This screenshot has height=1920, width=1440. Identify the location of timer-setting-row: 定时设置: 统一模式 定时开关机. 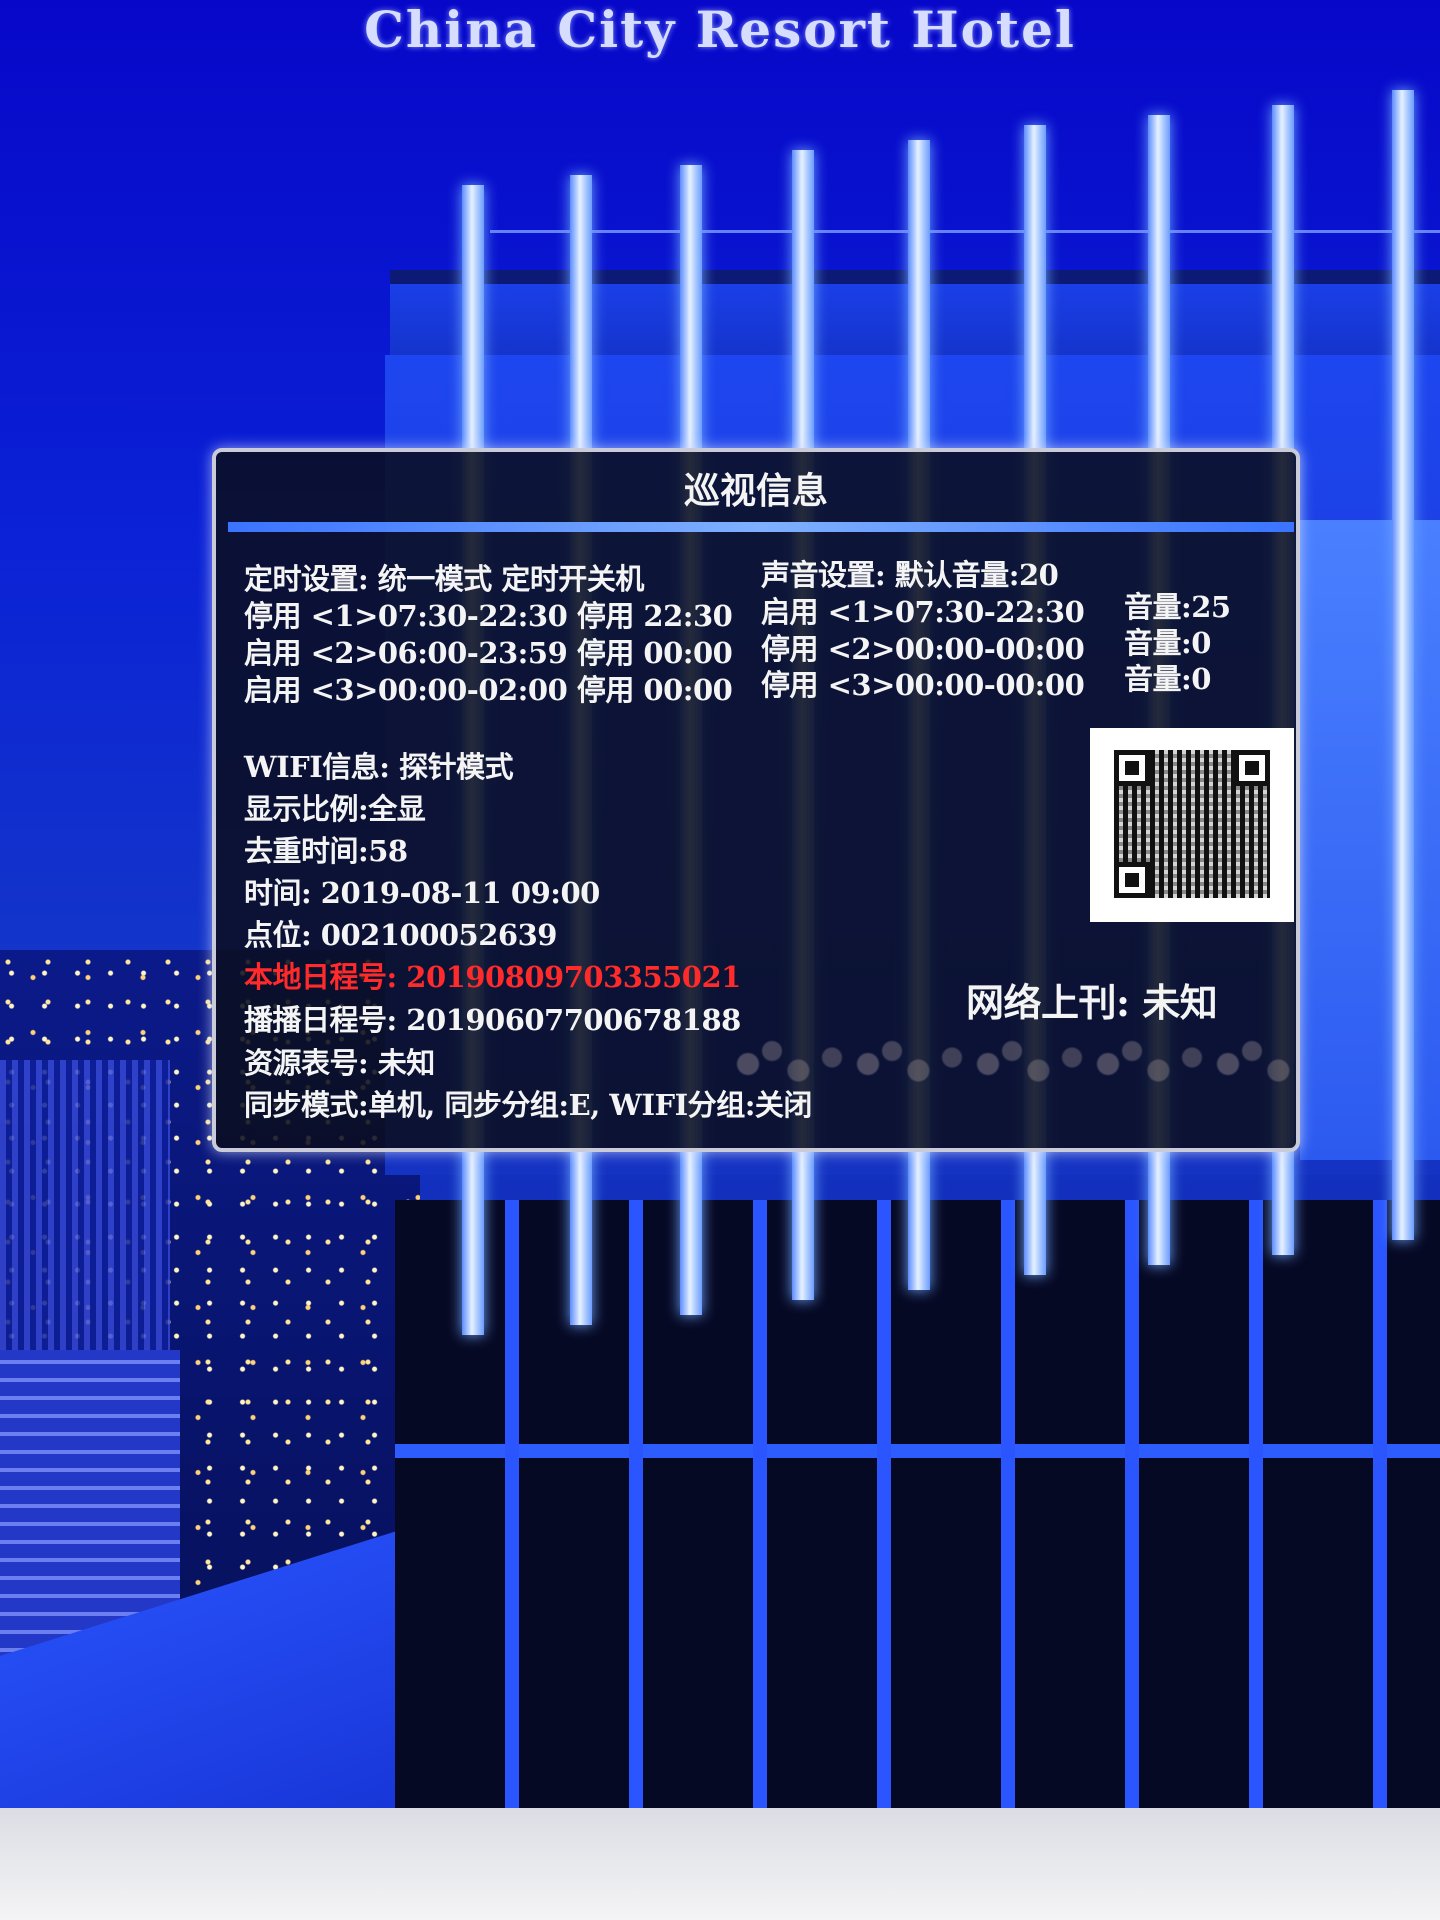
(444, 579).